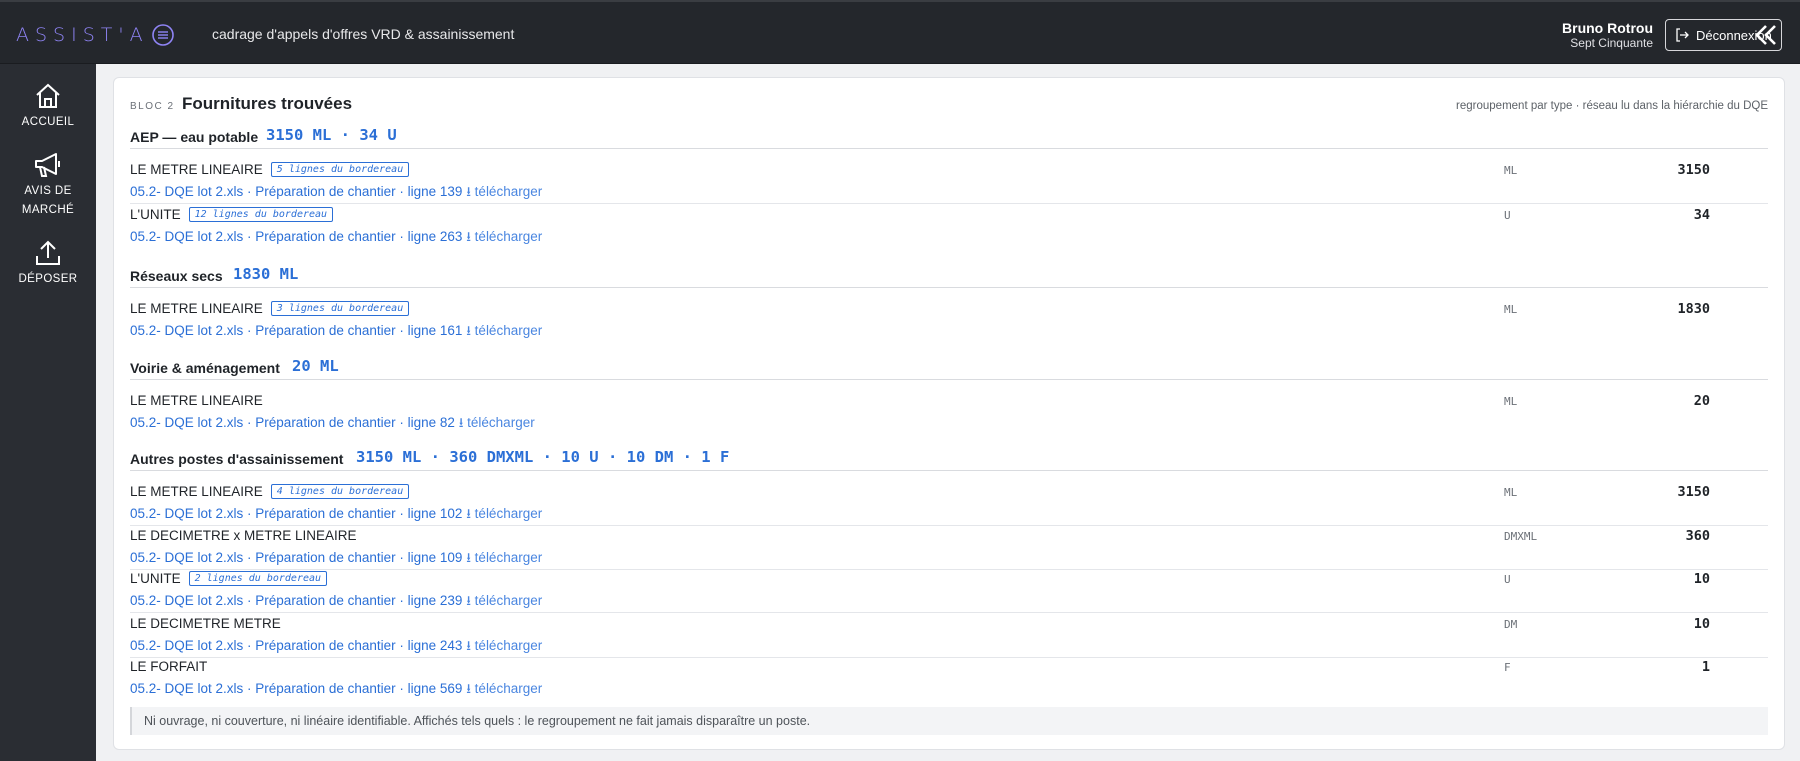 The height and width of the screenshot is (761, 1800). Describe the element at coordinates (266, 274) in the screenshot. I see `group-total: 1830 ML` at that location.